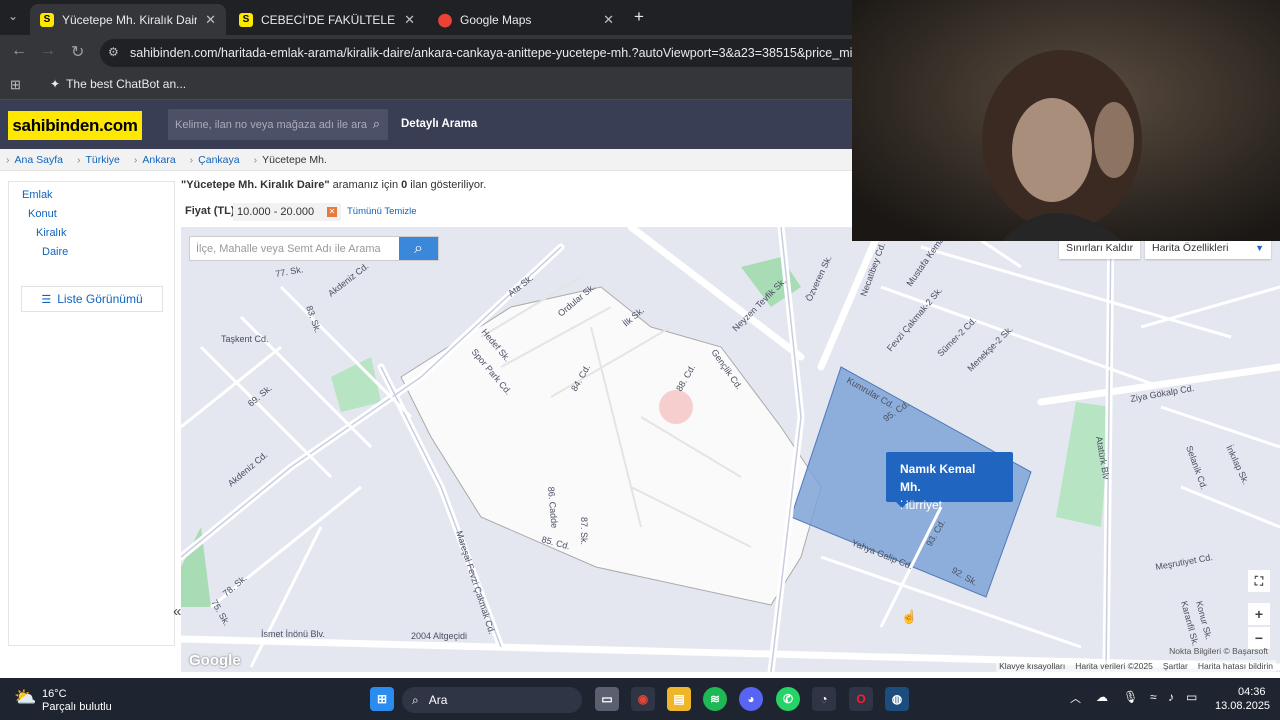 The height and width of the screenshot is (720, 1280). I want to click on result-text: aramanız için, so click(365, 185).